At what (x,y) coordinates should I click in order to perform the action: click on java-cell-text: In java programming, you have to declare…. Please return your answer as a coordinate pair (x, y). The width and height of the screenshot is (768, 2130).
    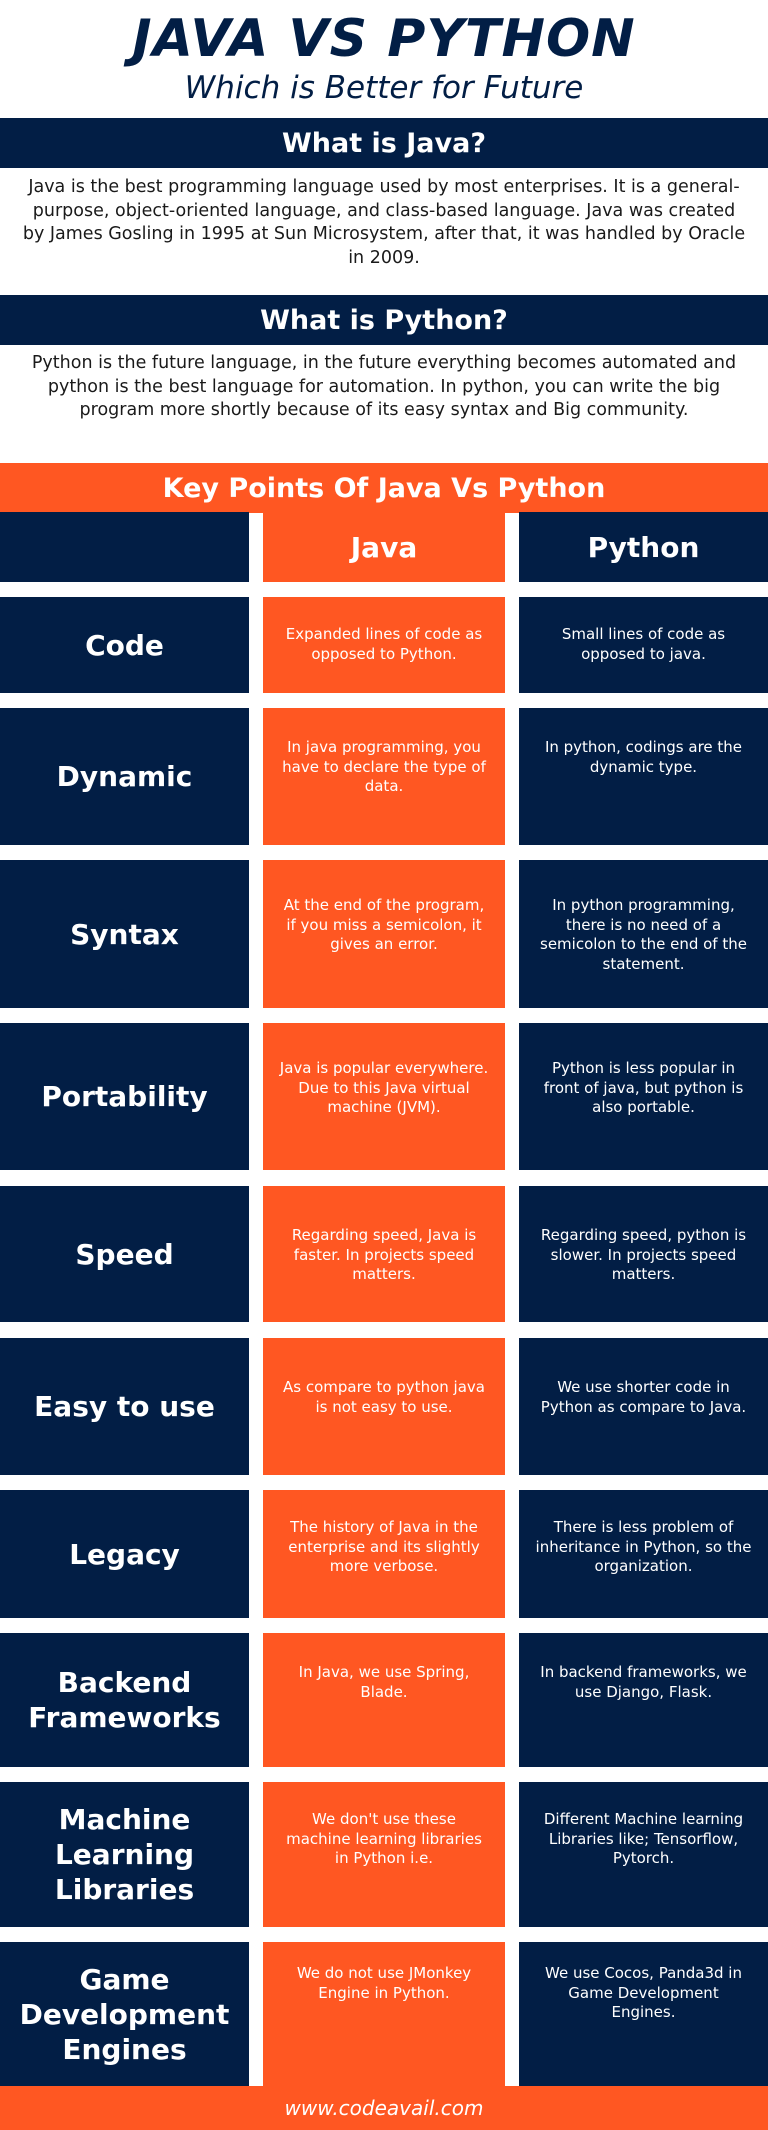
    Looking at the image, I should click on (384, 766).